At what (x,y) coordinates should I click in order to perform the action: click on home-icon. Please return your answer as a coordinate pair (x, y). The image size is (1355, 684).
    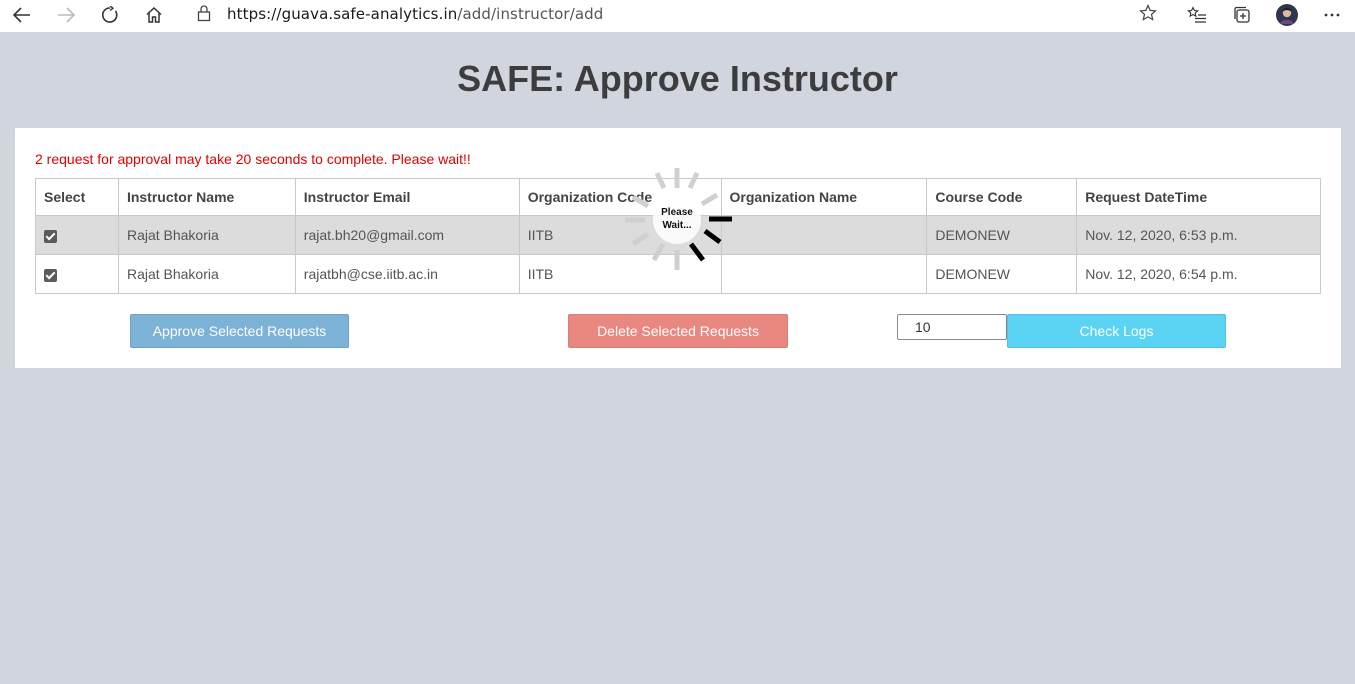
    Looking at the image, I should click on (154, 15).